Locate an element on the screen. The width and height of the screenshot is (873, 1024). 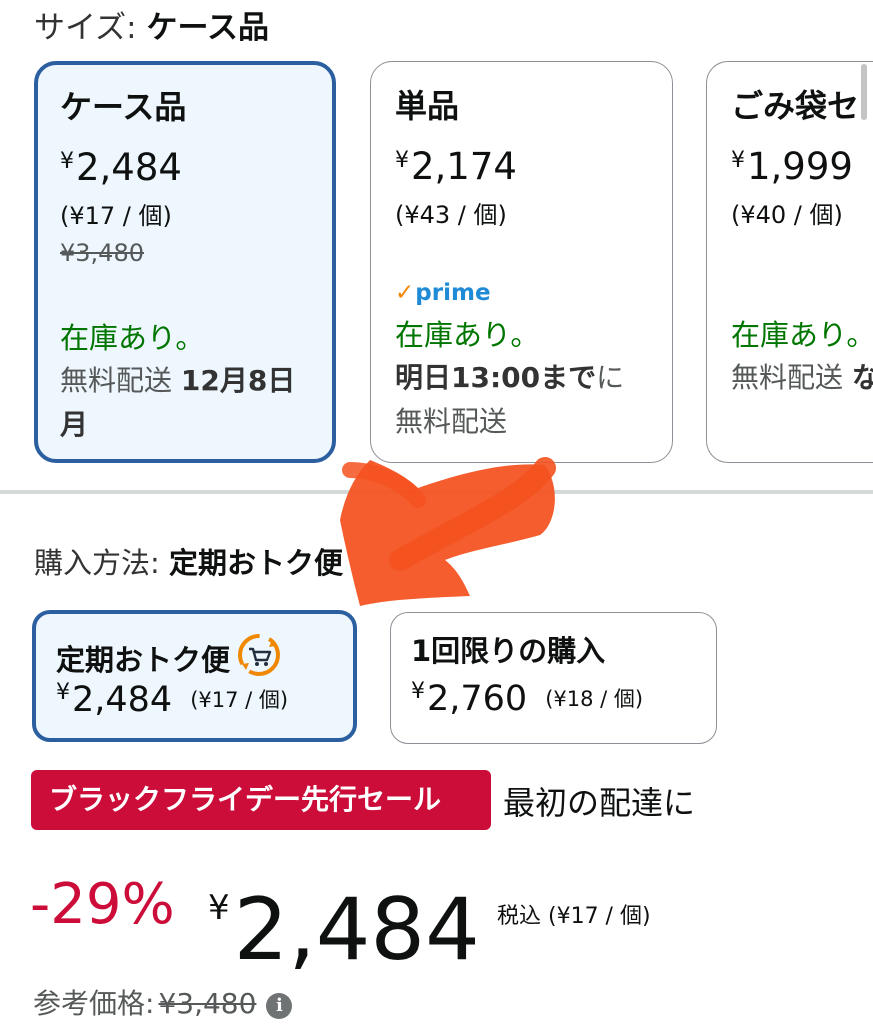
deal-badge: ブラックフライデー先行セール is located at coordinates (261, 800).